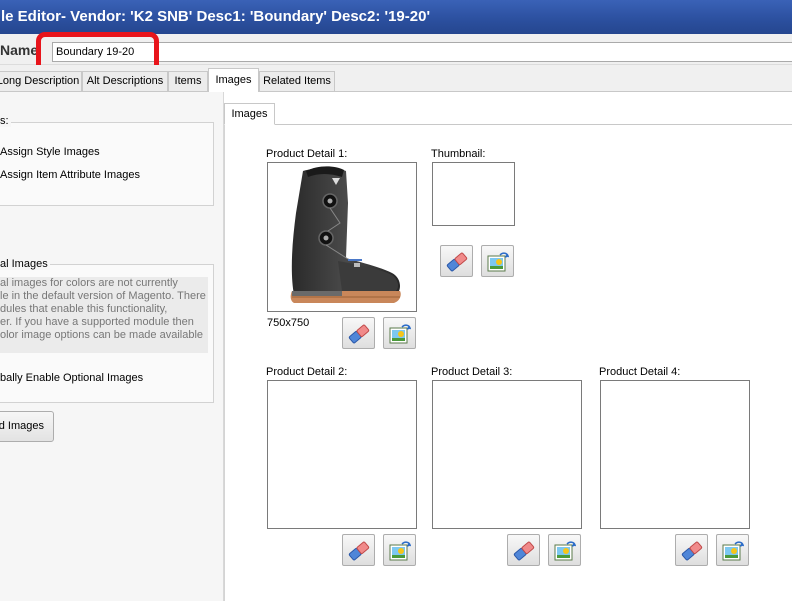 The height and width of the screenshot is (601, 792). I want to click on product-detail-1-image, so click(342, 237).